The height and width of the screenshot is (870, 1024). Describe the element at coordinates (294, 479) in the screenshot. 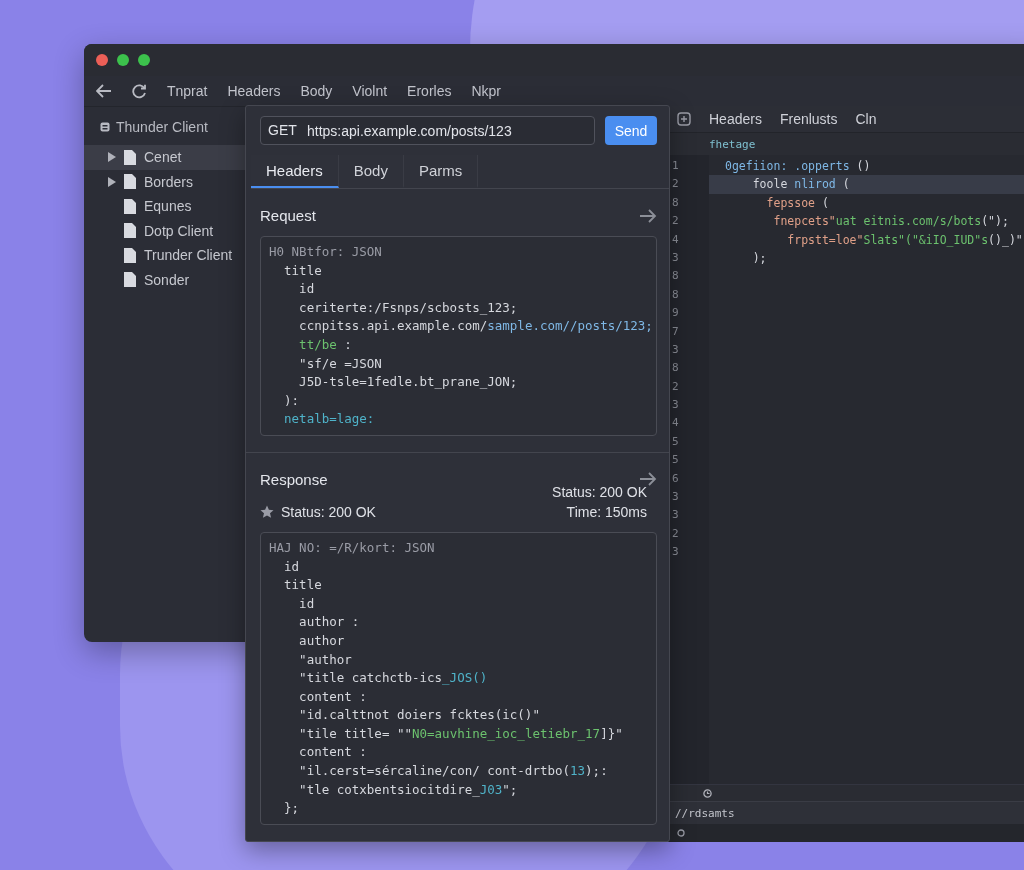

I see `section-title: Response` at that location.